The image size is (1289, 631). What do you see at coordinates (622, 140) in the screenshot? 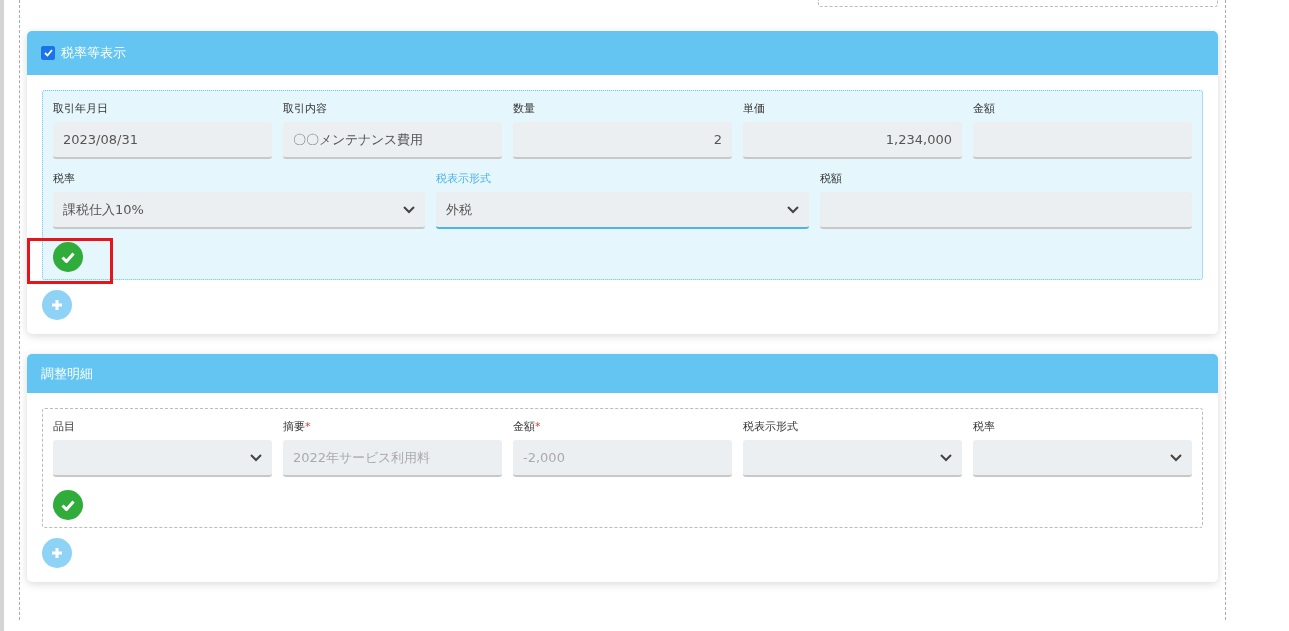
I see `input-field: 2` at bounding box center [622, 140].